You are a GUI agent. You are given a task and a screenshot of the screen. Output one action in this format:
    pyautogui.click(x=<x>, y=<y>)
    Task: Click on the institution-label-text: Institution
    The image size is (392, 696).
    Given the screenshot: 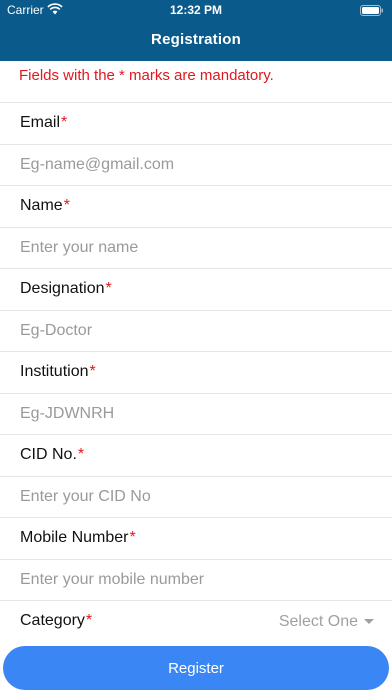 What is the action you would take?
    pyautogui.click(x=54, y=372)
    